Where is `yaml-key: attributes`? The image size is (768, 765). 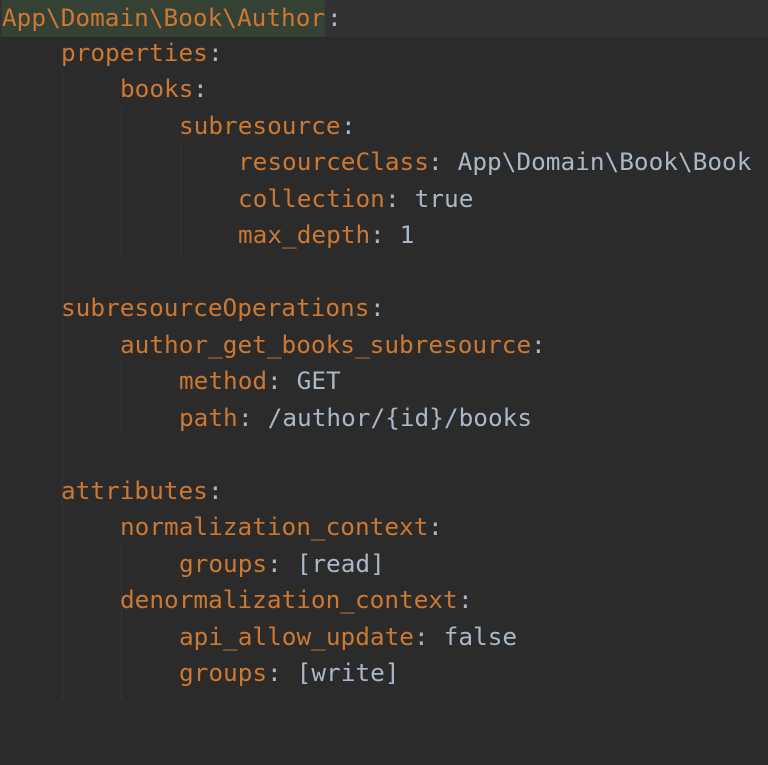 yaml-key: attributes is located at coordinates (134, 490).